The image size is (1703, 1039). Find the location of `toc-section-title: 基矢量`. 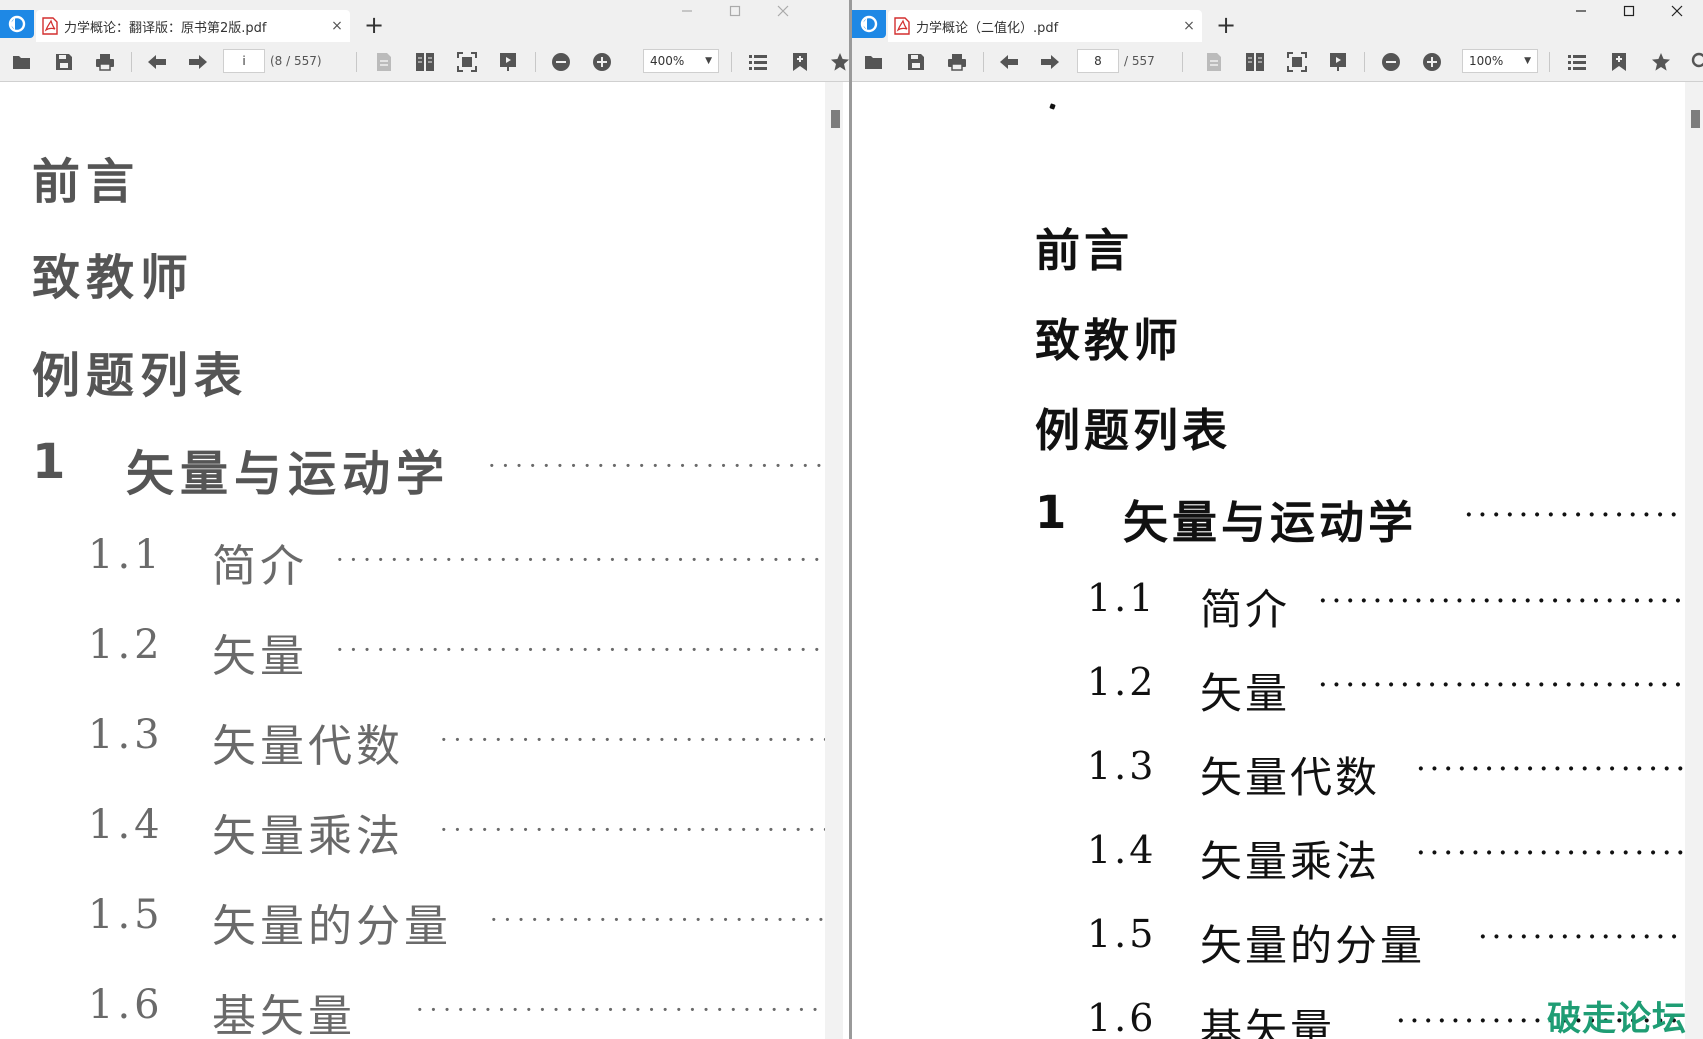

toc-section-title: 基矢量 is located at coordinates (284, 1015).